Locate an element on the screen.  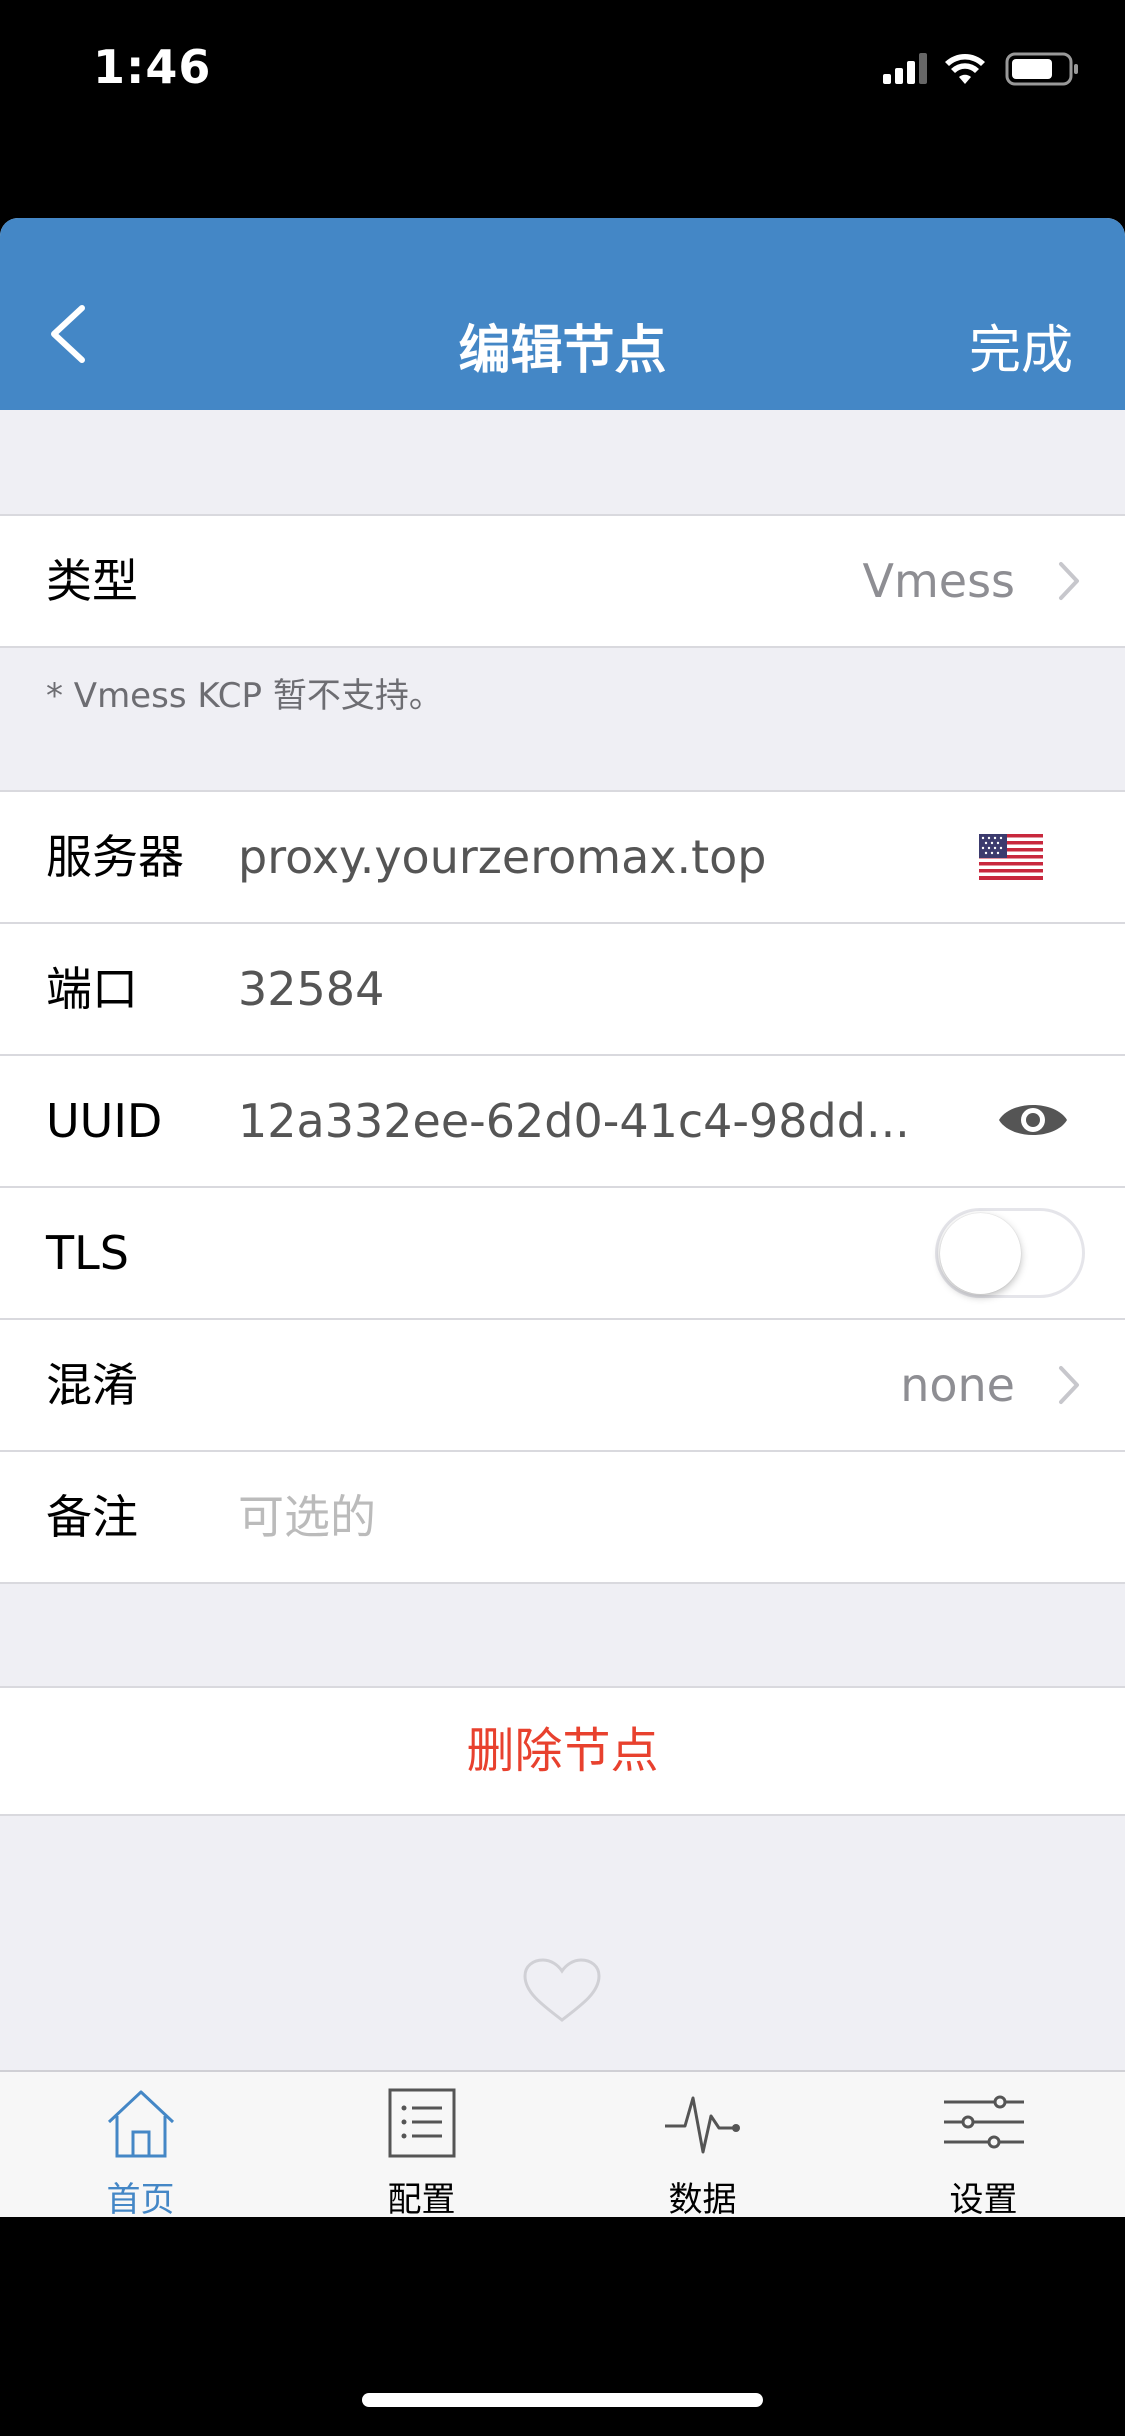
type-row: 类型 Vmess is located at coordinates (562, 581).